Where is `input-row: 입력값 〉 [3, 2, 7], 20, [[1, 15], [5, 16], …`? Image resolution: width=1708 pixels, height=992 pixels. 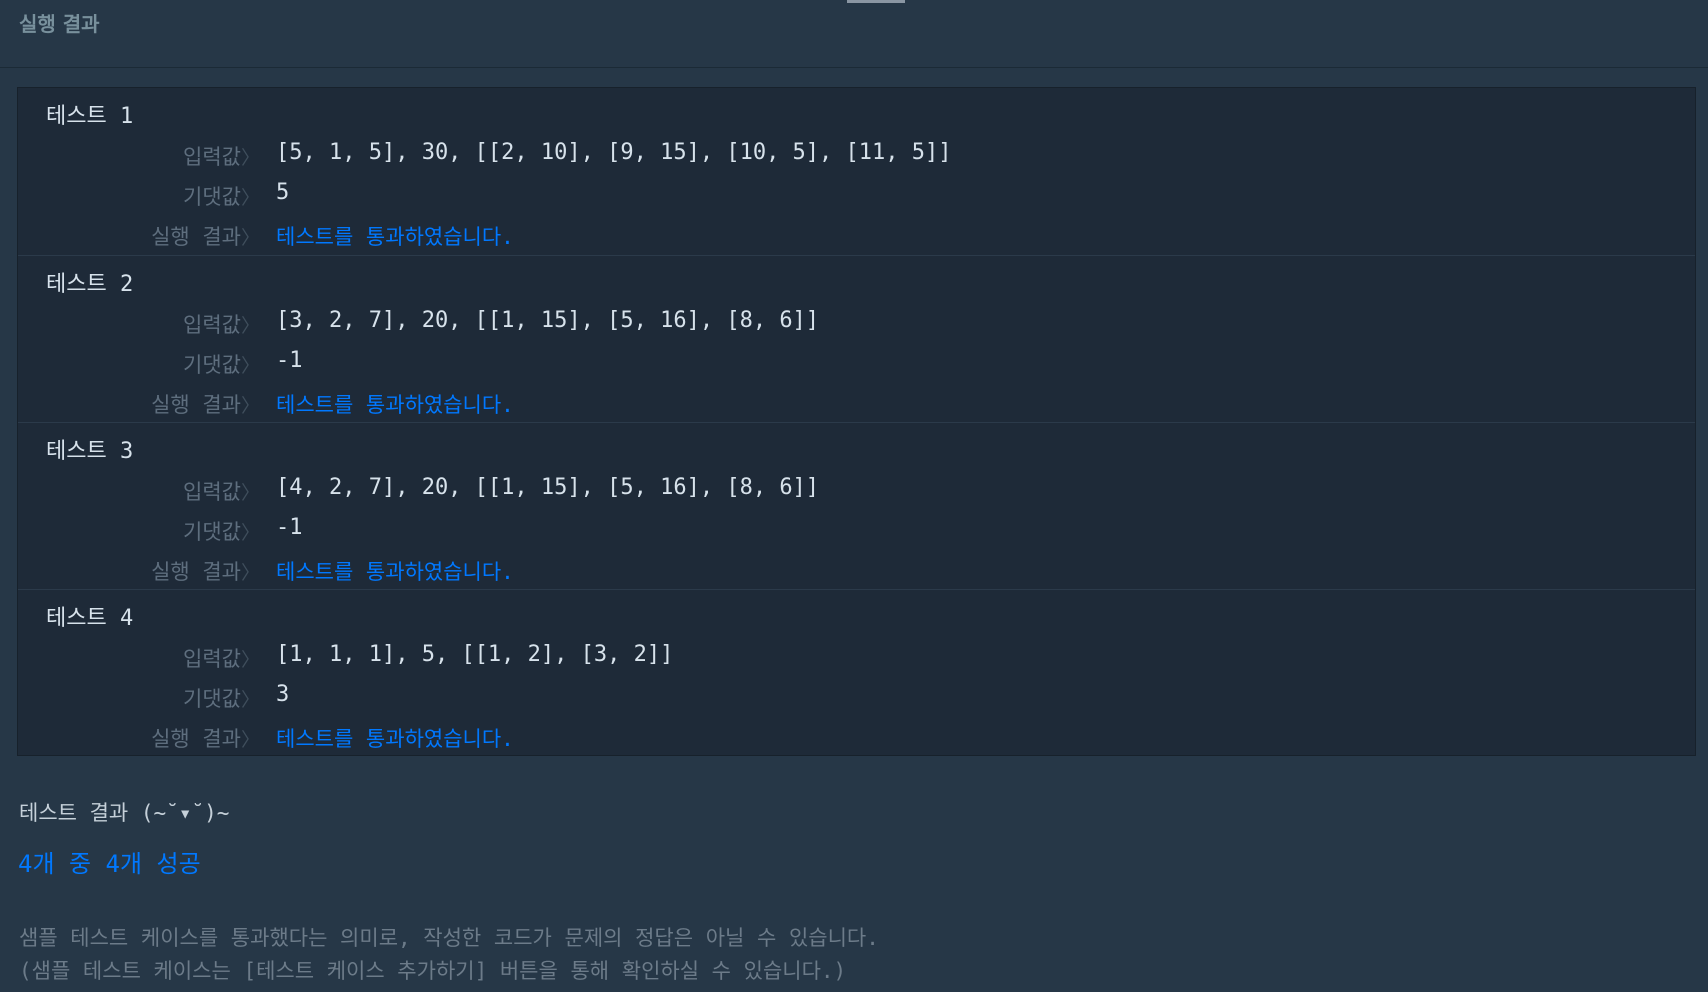 input-row: 입력값 〉 [3, 2, 7], 20, [[1, 15], [5, 16], … is located at coordinates (856, 323).